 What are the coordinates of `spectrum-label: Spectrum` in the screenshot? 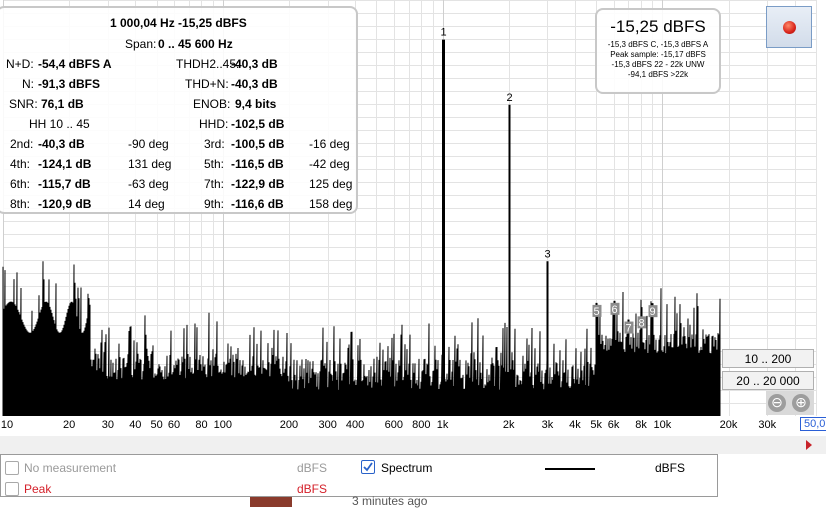 It's located at (407, 468).